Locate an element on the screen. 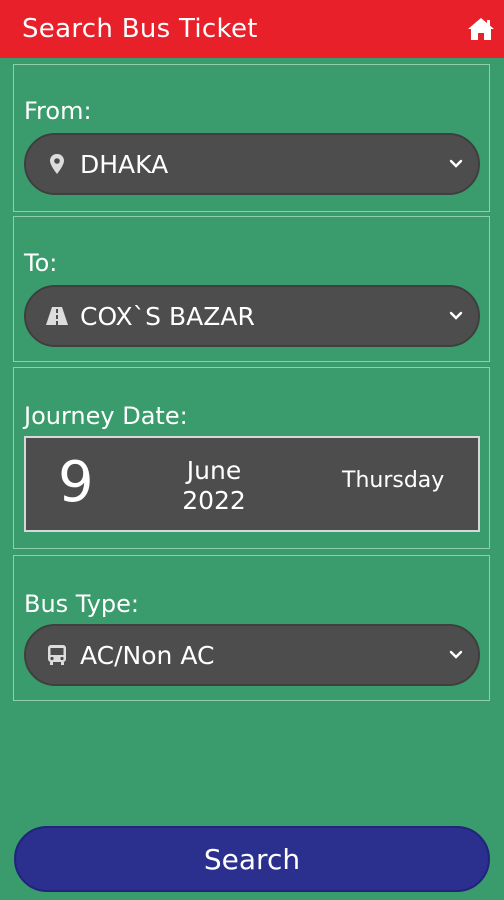 This screenshot has height=900, width=504. road-icon is located at coordinates (57, 316).